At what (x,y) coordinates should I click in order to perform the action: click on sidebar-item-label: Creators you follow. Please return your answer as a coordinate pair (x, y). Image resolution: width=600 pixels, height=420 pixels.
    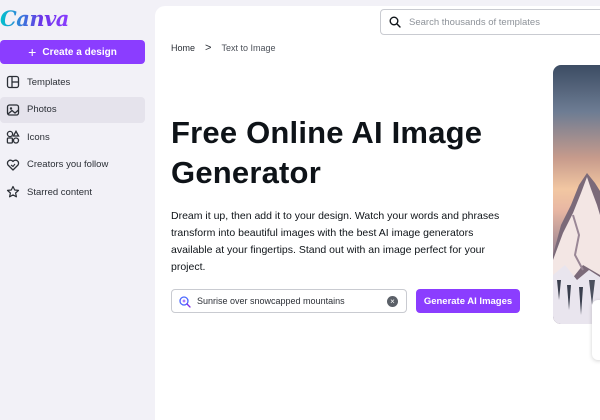
    Looking at the image, I should click on (68, 164).